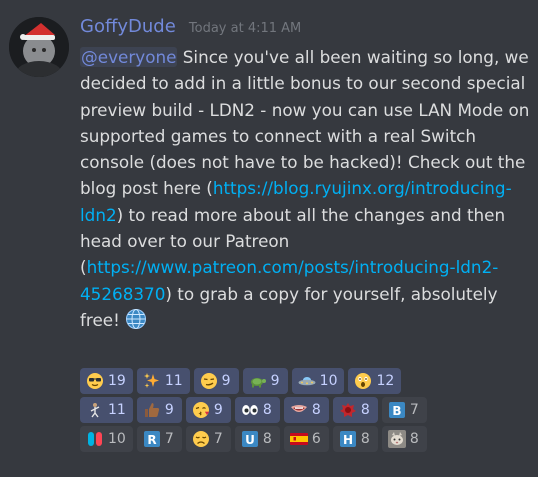  What do you see at coordinates (375, 381) in the screenshot?
I see `reaction-astonished: 12` at bounding box center [375, 381].